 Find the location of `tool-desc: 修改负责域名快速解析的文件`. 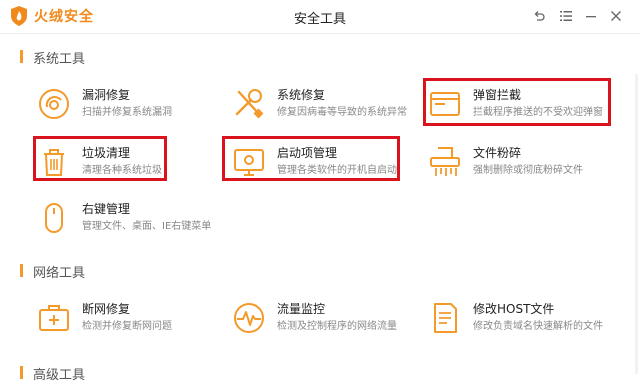

tool-desc: 修改负责域名快速解析的文件 is located at coordinates (538, 326).